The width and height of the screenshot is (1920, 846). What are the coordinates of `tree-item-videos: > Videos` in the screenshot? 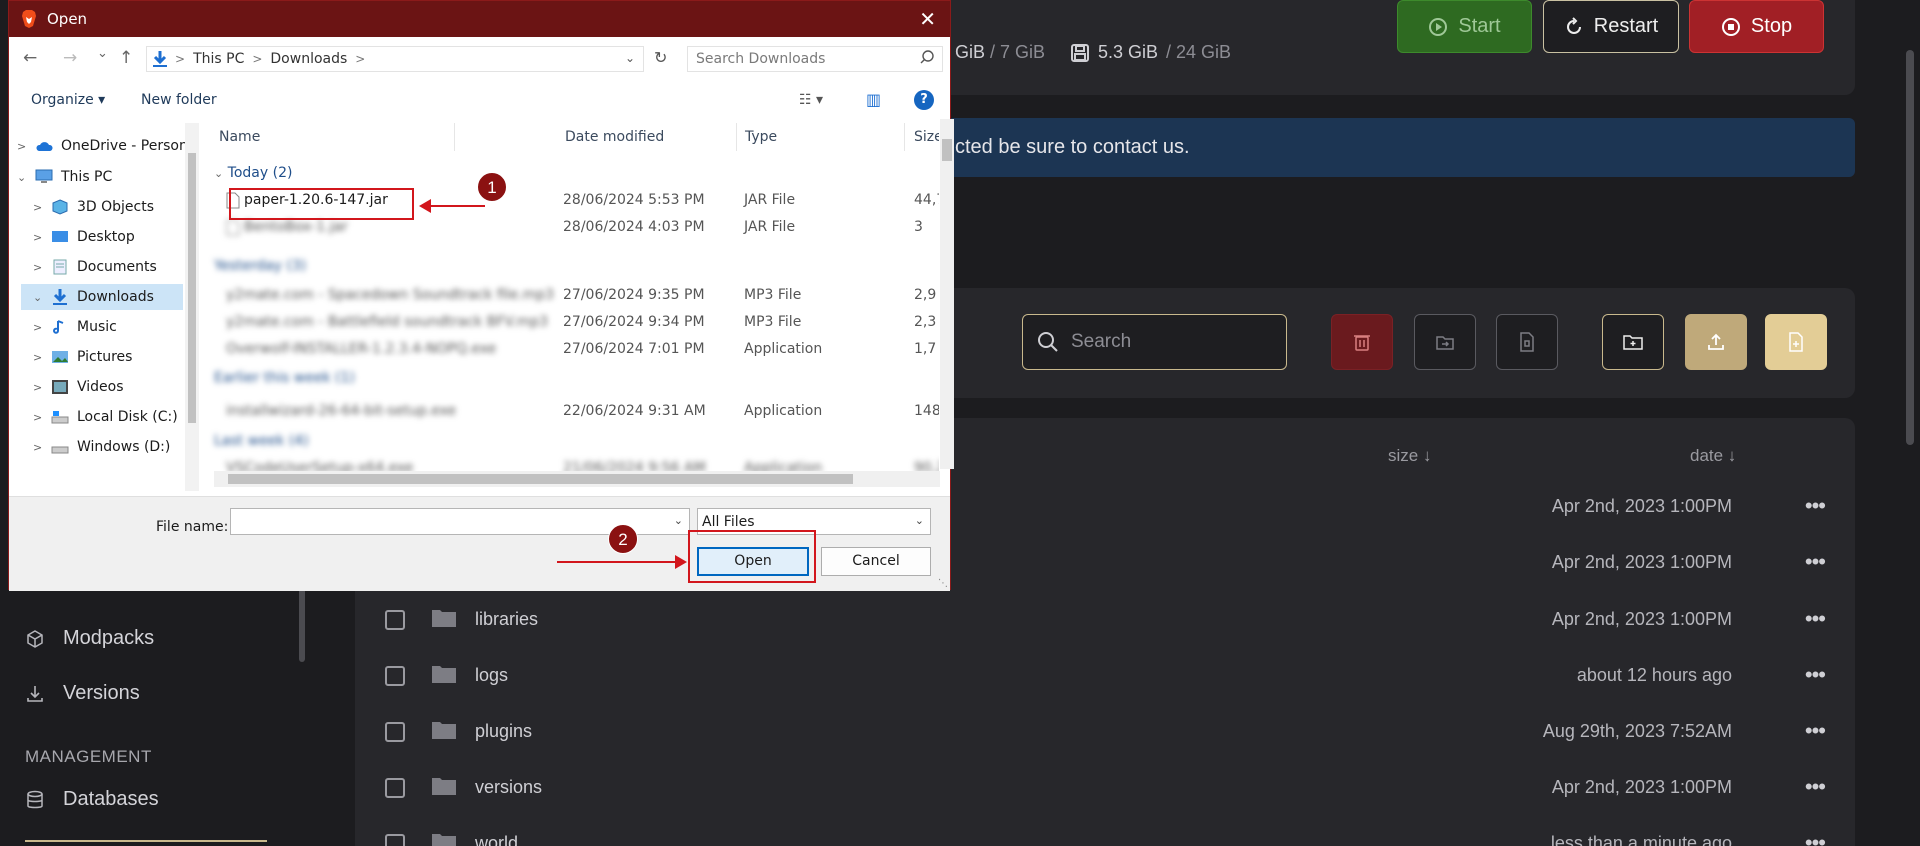 It's located at (78, 387).